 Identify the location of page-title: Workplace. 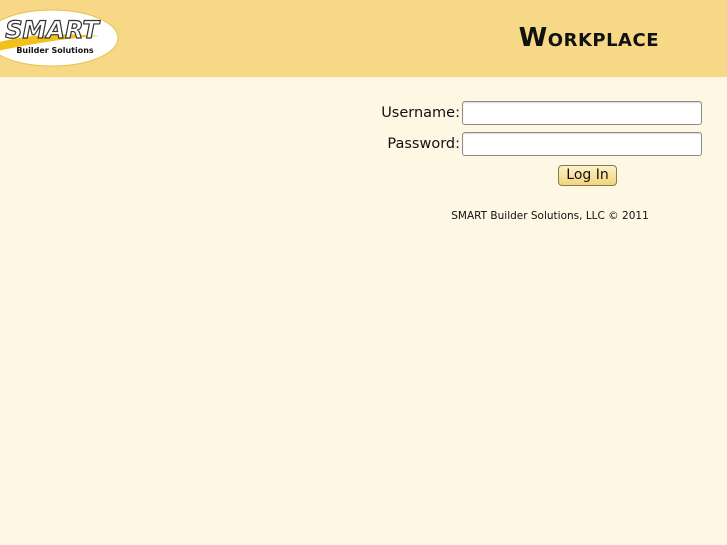
(588, 38).